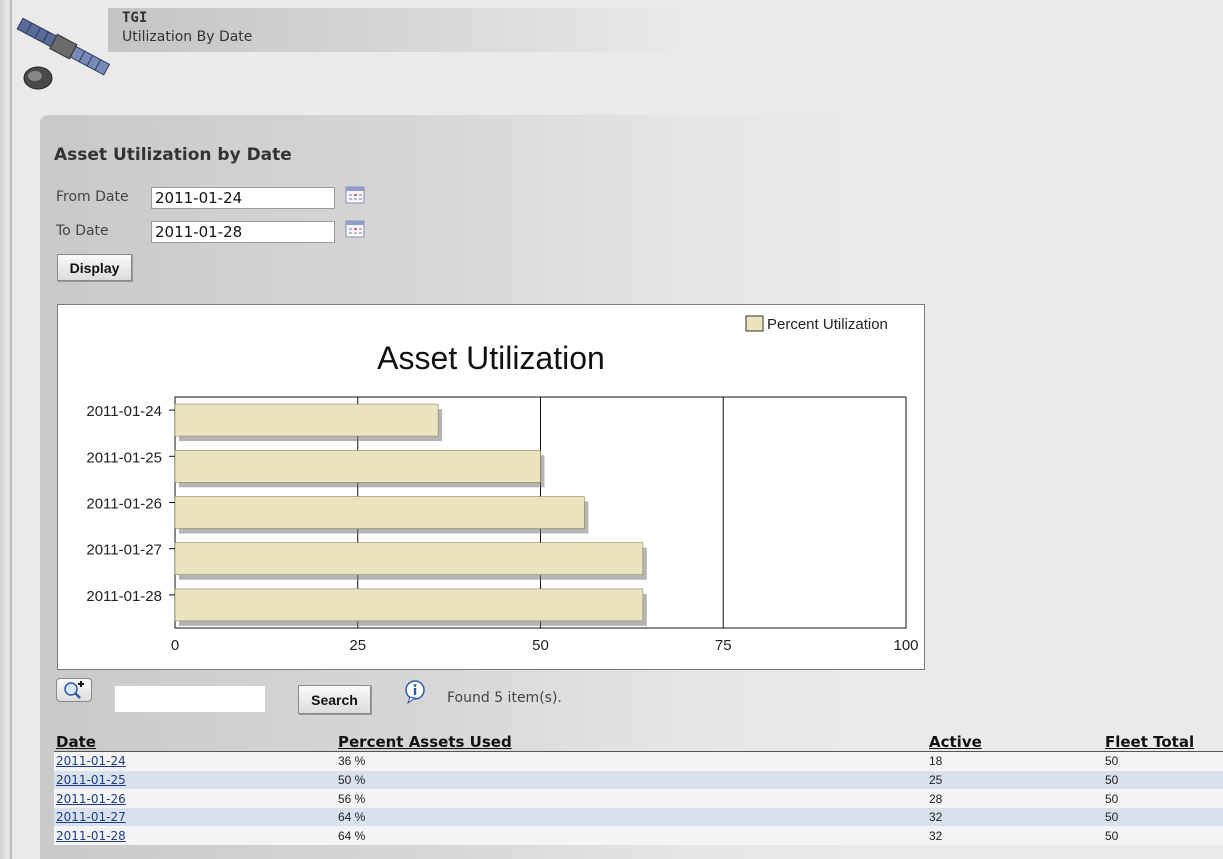  What do you see at coordinates (91, 780) in the screenshot?
I see `date-link: 2011-01-25` at bounding box center [91, 780].